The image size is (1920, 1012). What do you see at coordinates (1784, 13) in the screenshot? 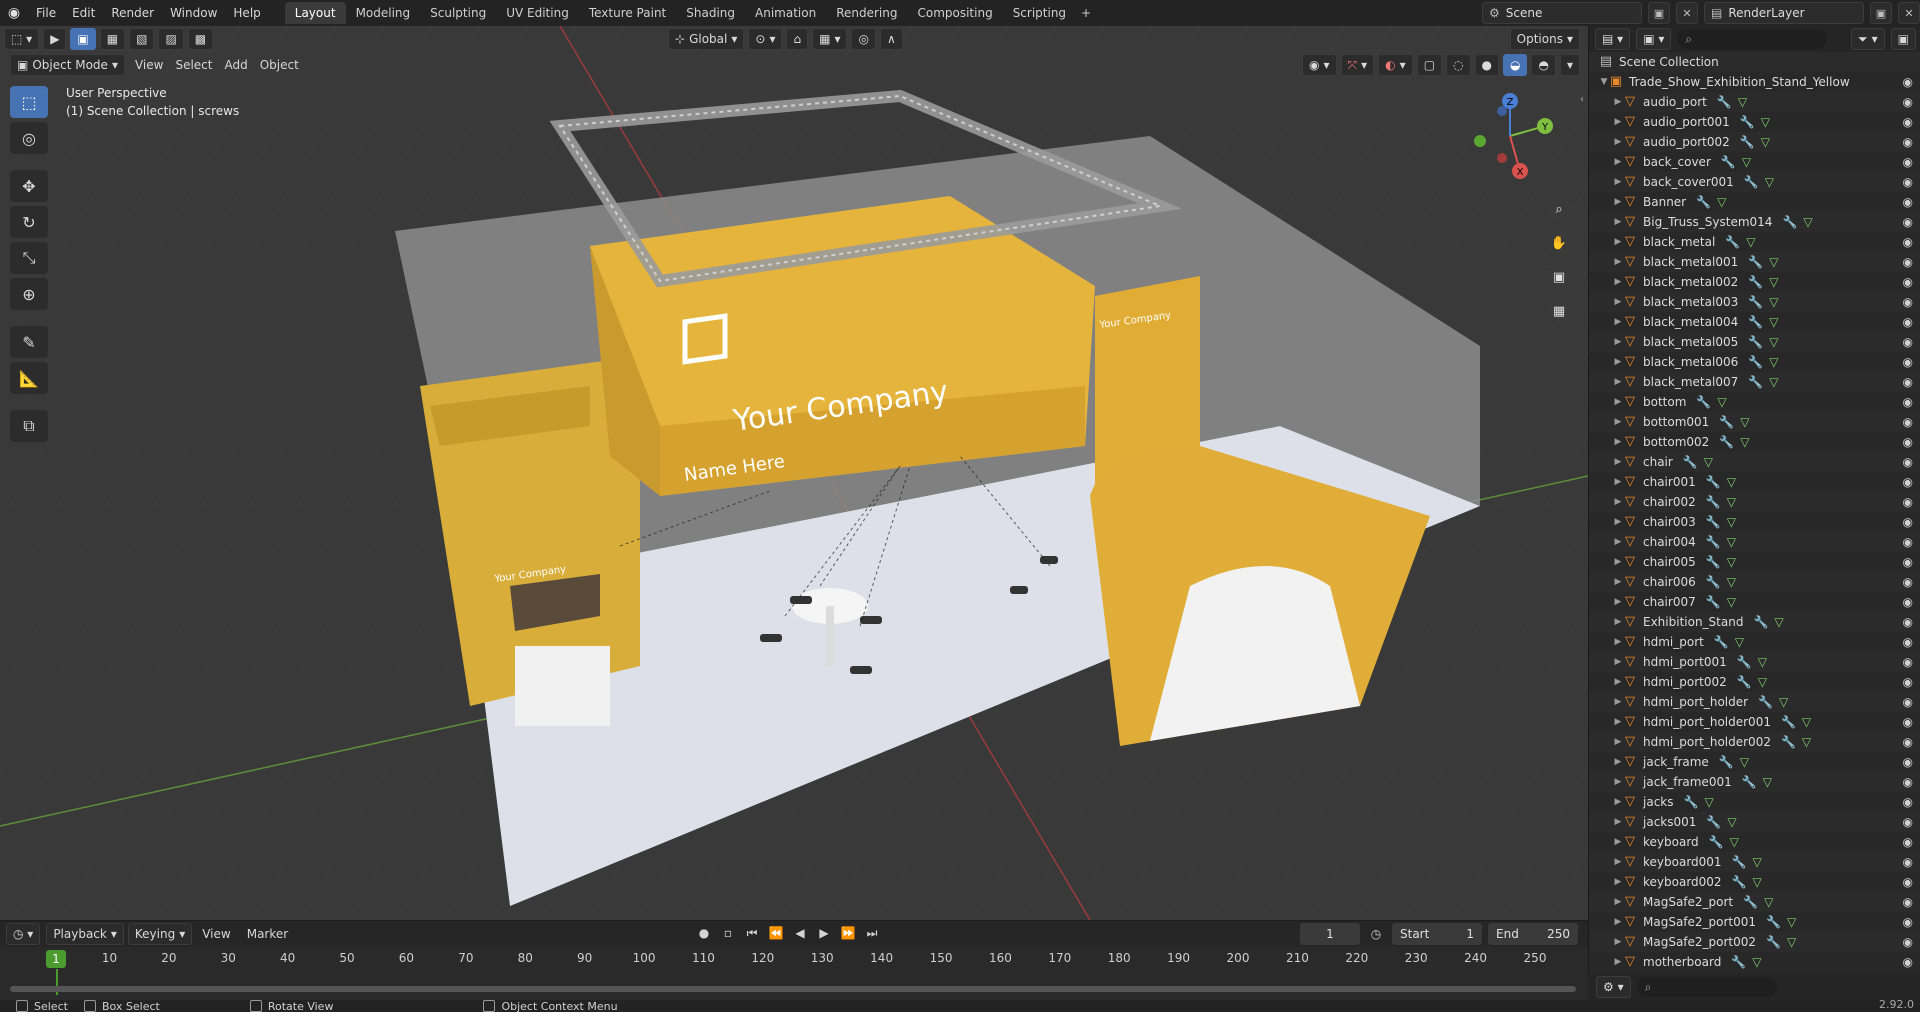
I see `view-layer-field: ▤ RenderLayer` at bounding box center [1784, 13].